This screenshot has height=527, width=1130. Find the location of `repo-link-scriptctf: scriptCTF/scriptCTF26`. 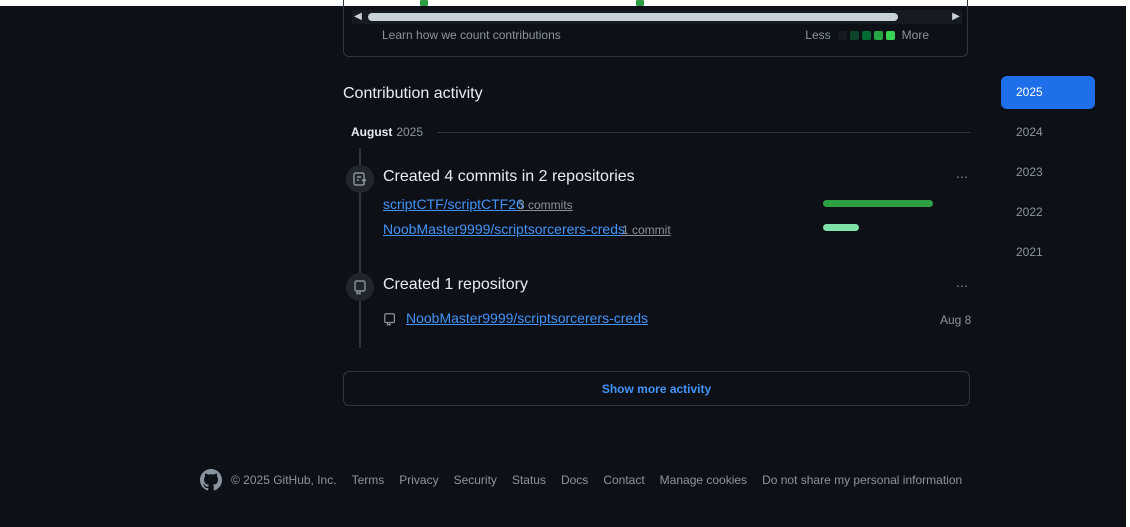

repo-link-scriptctf: scriptCTF/scriptCTF26 is located at coordinates (453, 204).